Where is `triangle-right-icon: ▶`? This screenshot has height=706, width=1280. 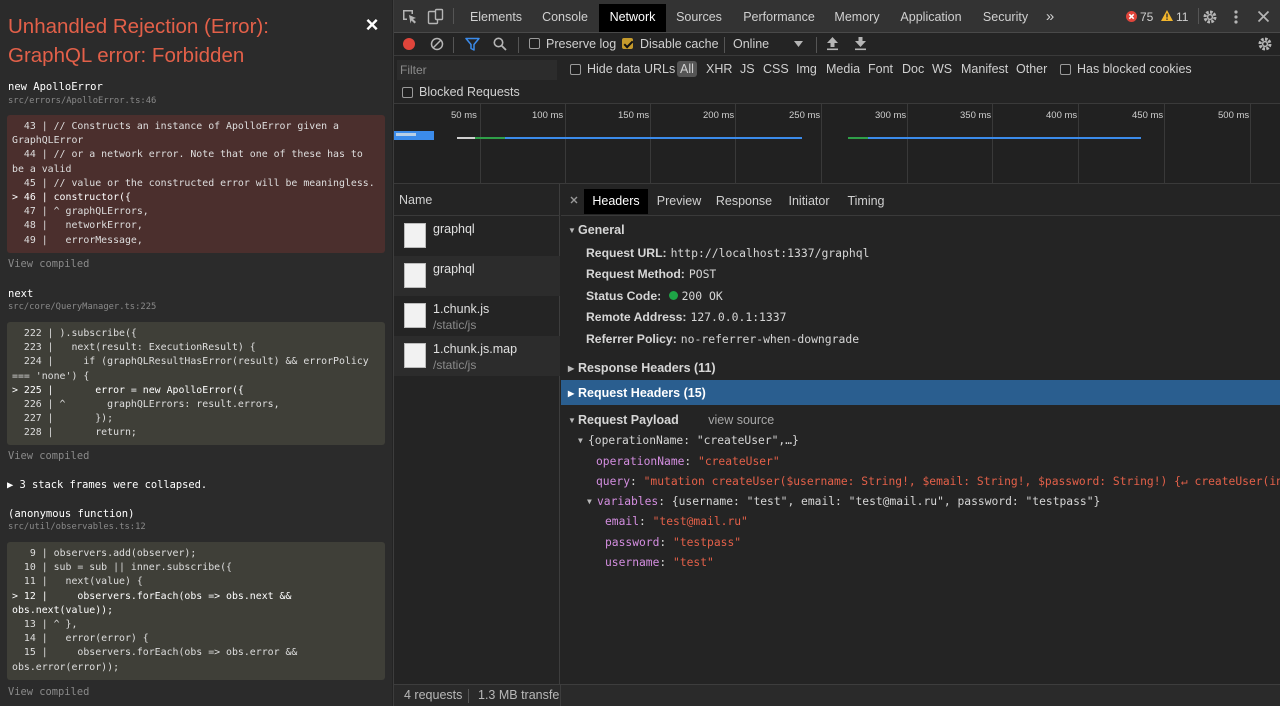 triangle-right-icon: ▶ is located at coordinates (571, 368).